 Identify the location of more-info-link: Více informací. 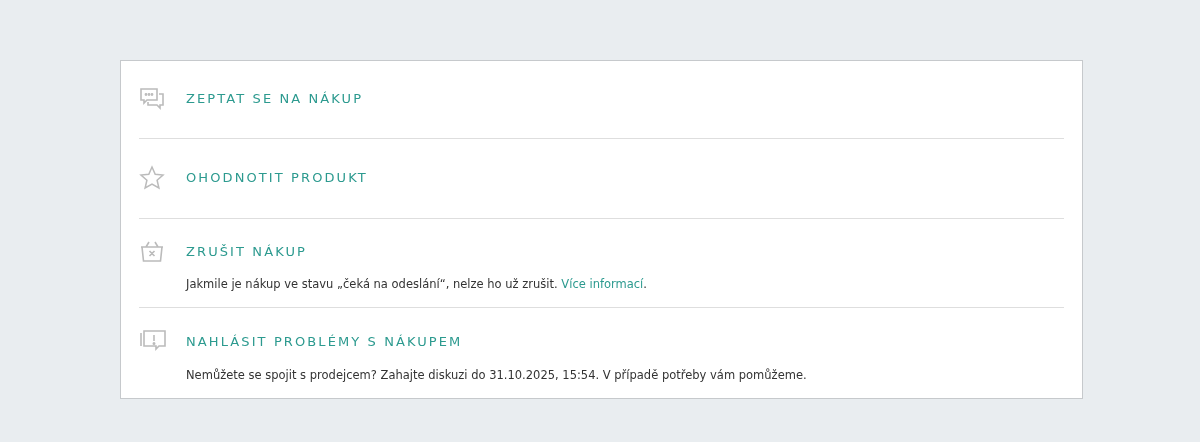
(602, 284).